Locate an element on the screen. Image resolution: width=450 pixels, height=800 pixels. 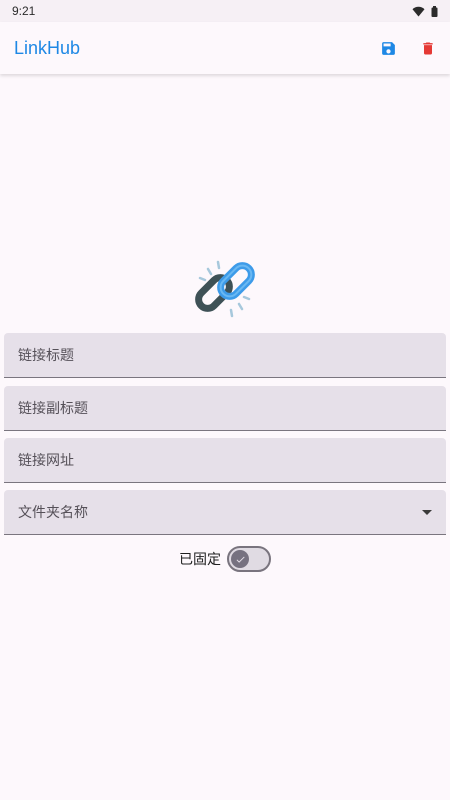
link-url-field: 链接网址 is located at coordinates (225, 460).